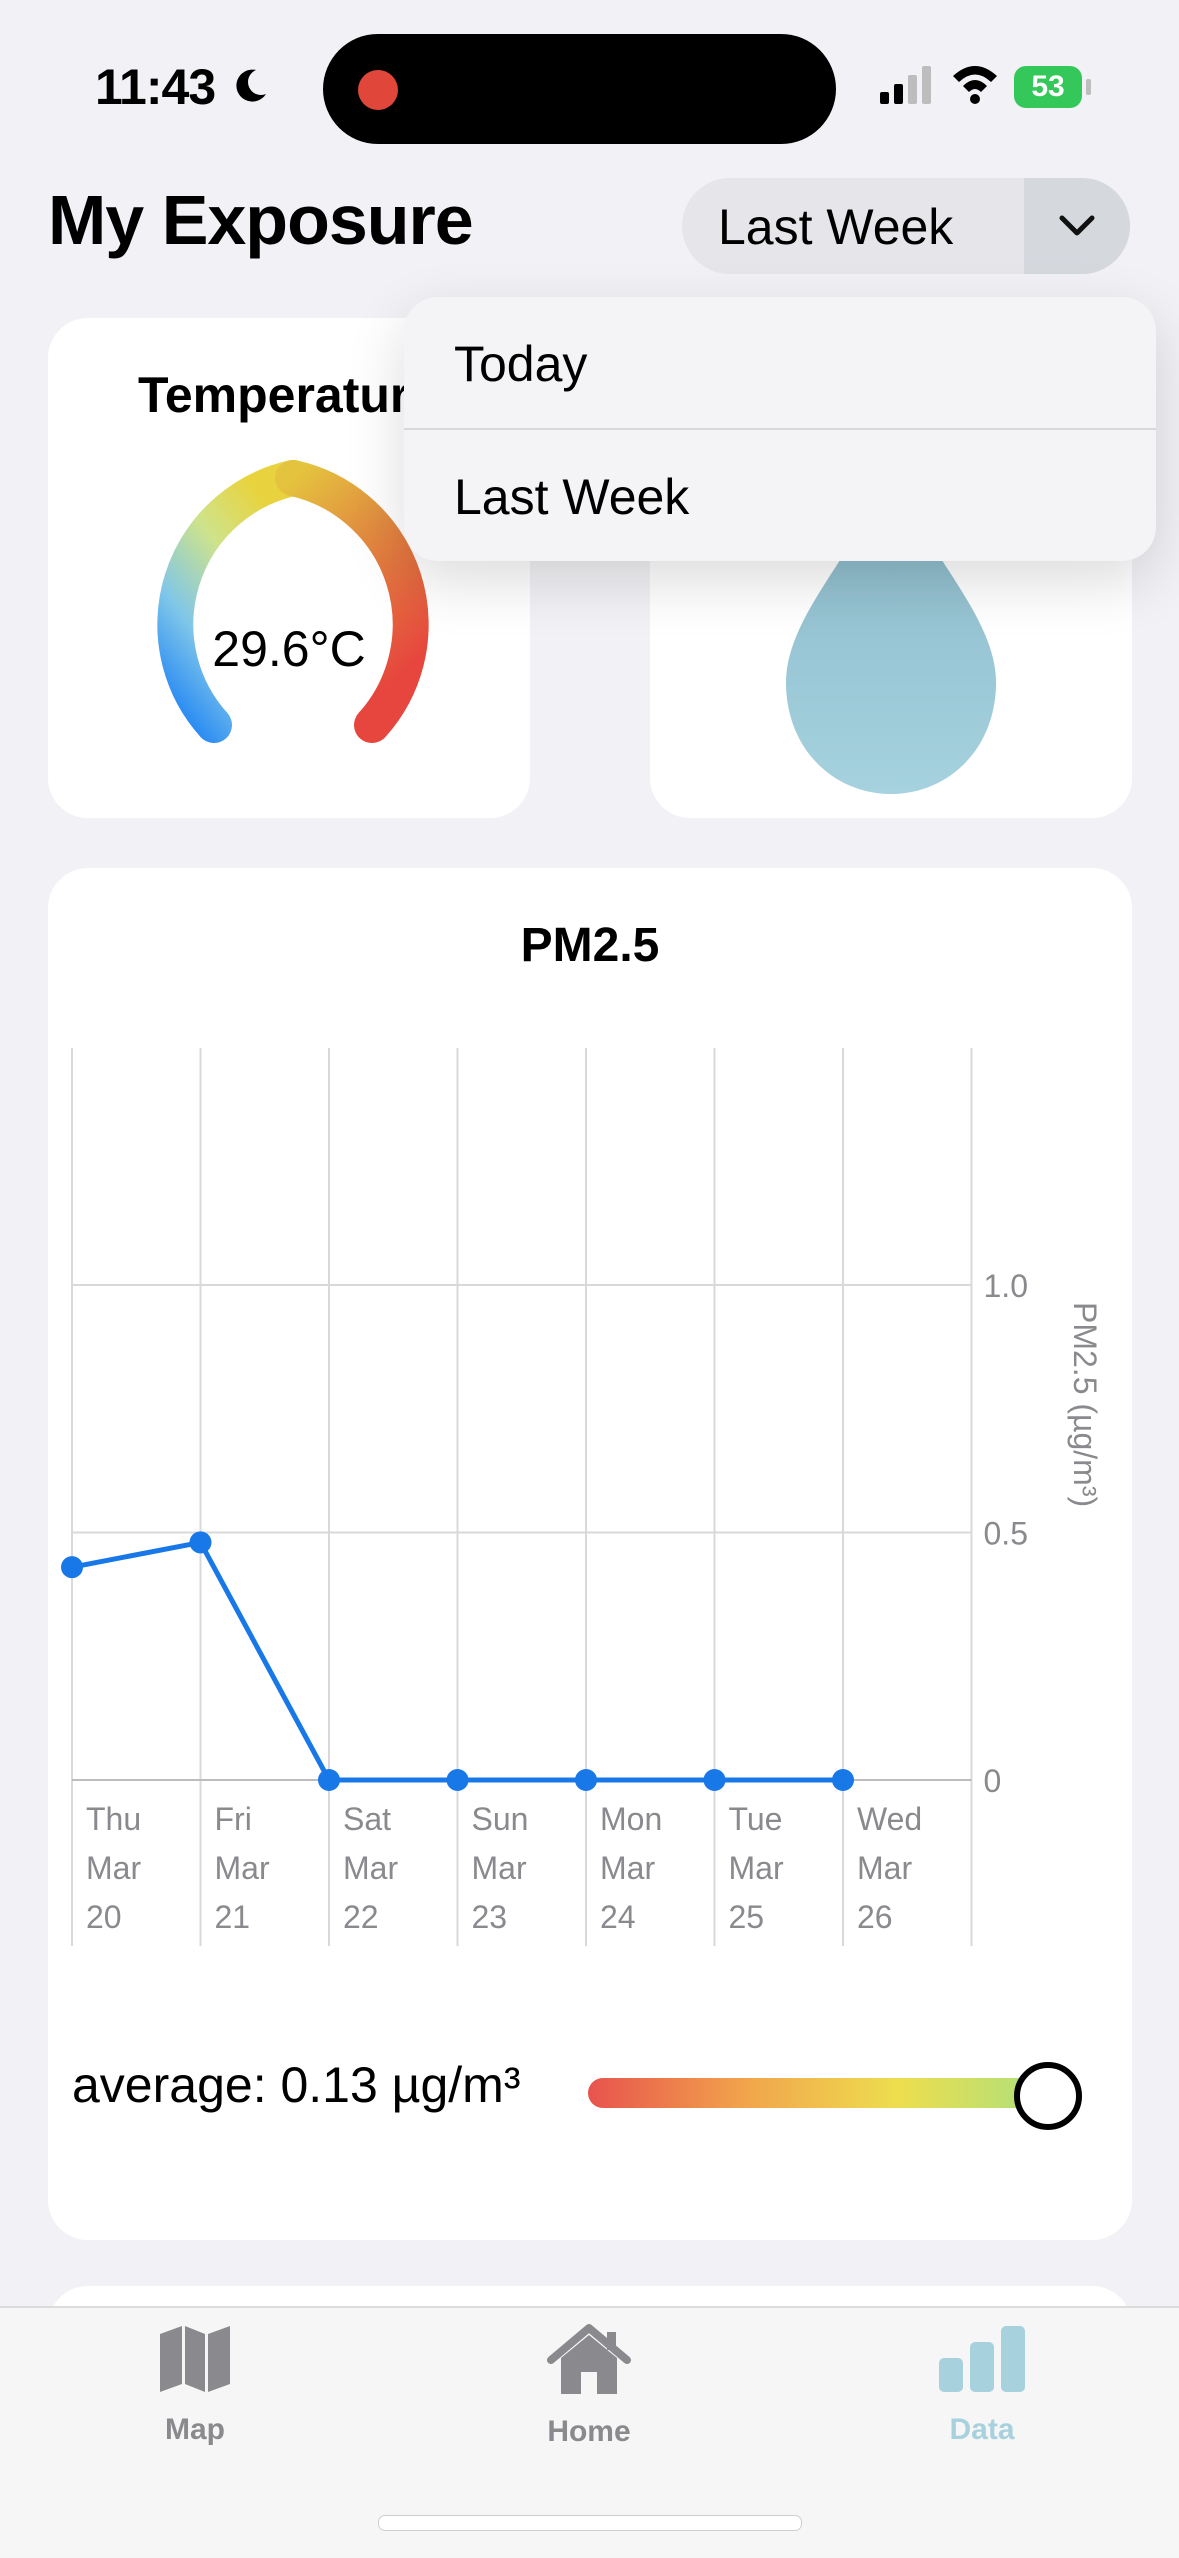  What do you see at coordinates (296, 2085) in the screenshot?
I see `average-text: average: 0.13 µg/m³` at bounding box center [296, 2085].